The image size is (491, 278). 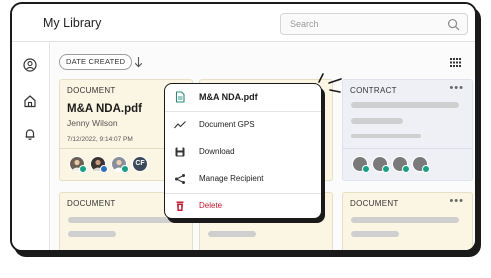 What do you see at coordinates (227, 124) in the screenshot?
I see `menu-item-label: Document GPS` at bounding box center [227, 124].